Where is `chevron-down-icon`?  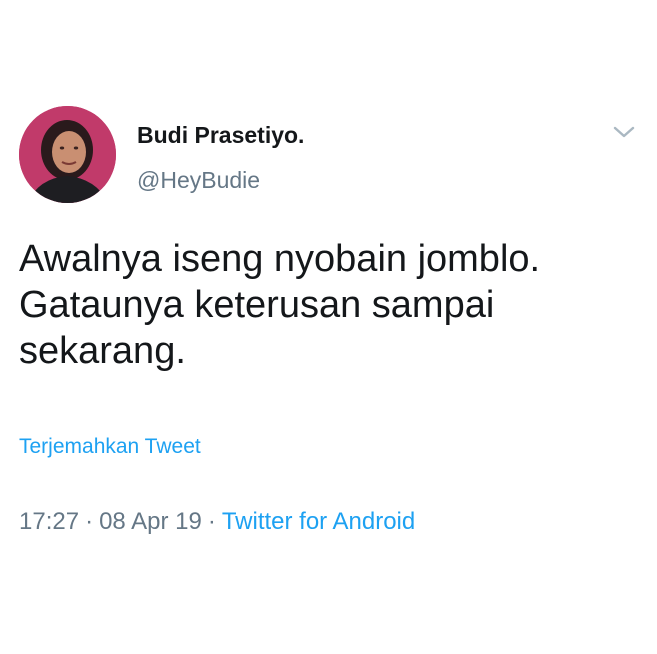
chevron-down-icon is located at coordinates (624, 132).